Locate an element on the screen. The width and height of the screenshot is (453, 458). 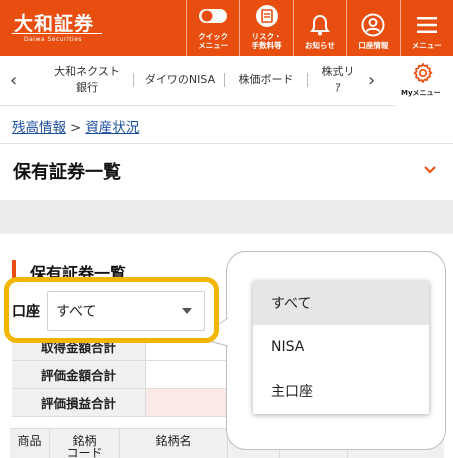
daiwa-logo: 大和証券 Daiwa Securities is located at coordinates (93, 28).